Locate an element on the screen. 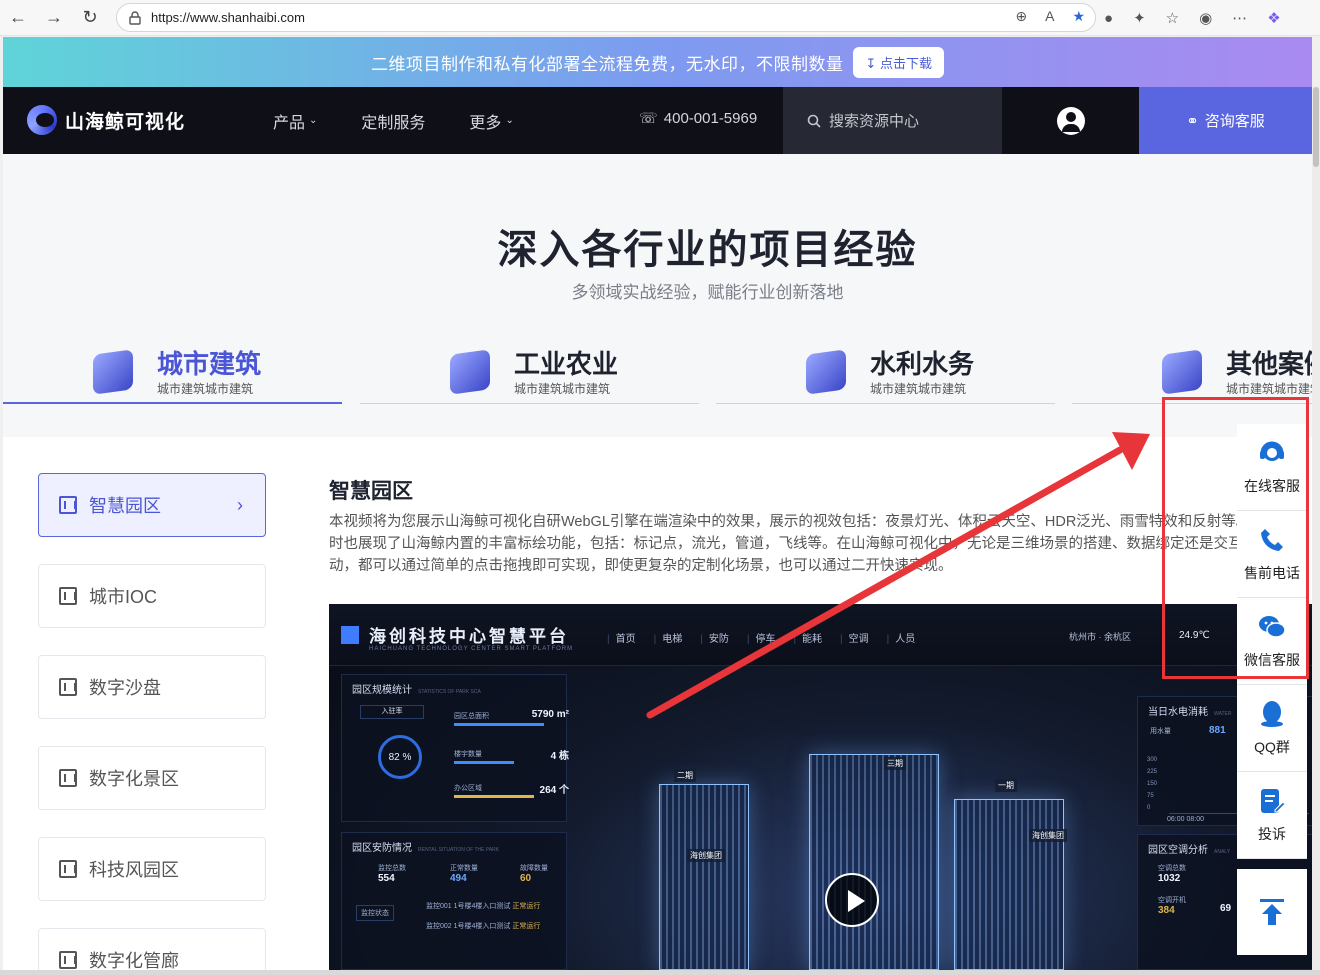  annotation-arrow is located at coordinates (898, 575).